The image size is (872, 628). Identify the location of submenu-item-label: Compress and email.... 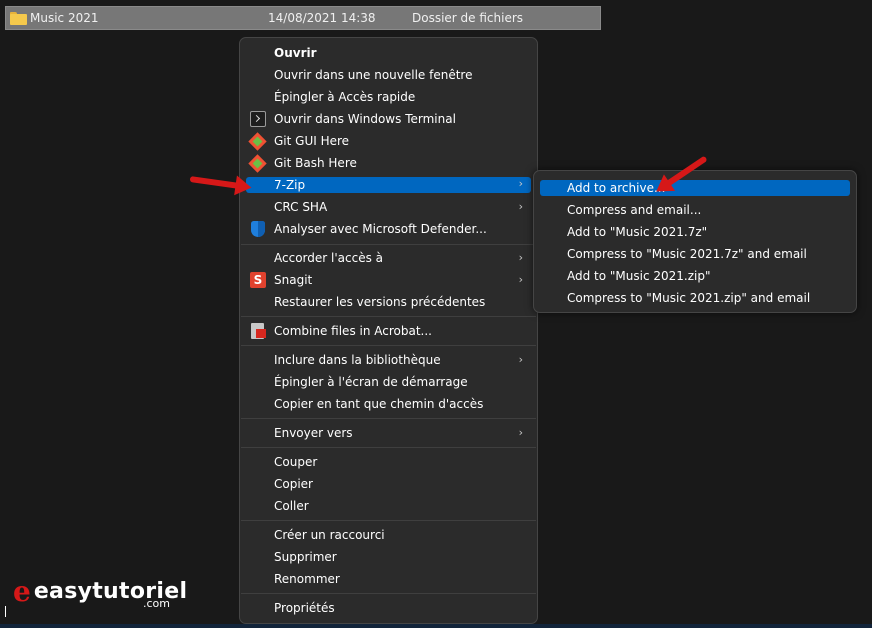
(634, 210).